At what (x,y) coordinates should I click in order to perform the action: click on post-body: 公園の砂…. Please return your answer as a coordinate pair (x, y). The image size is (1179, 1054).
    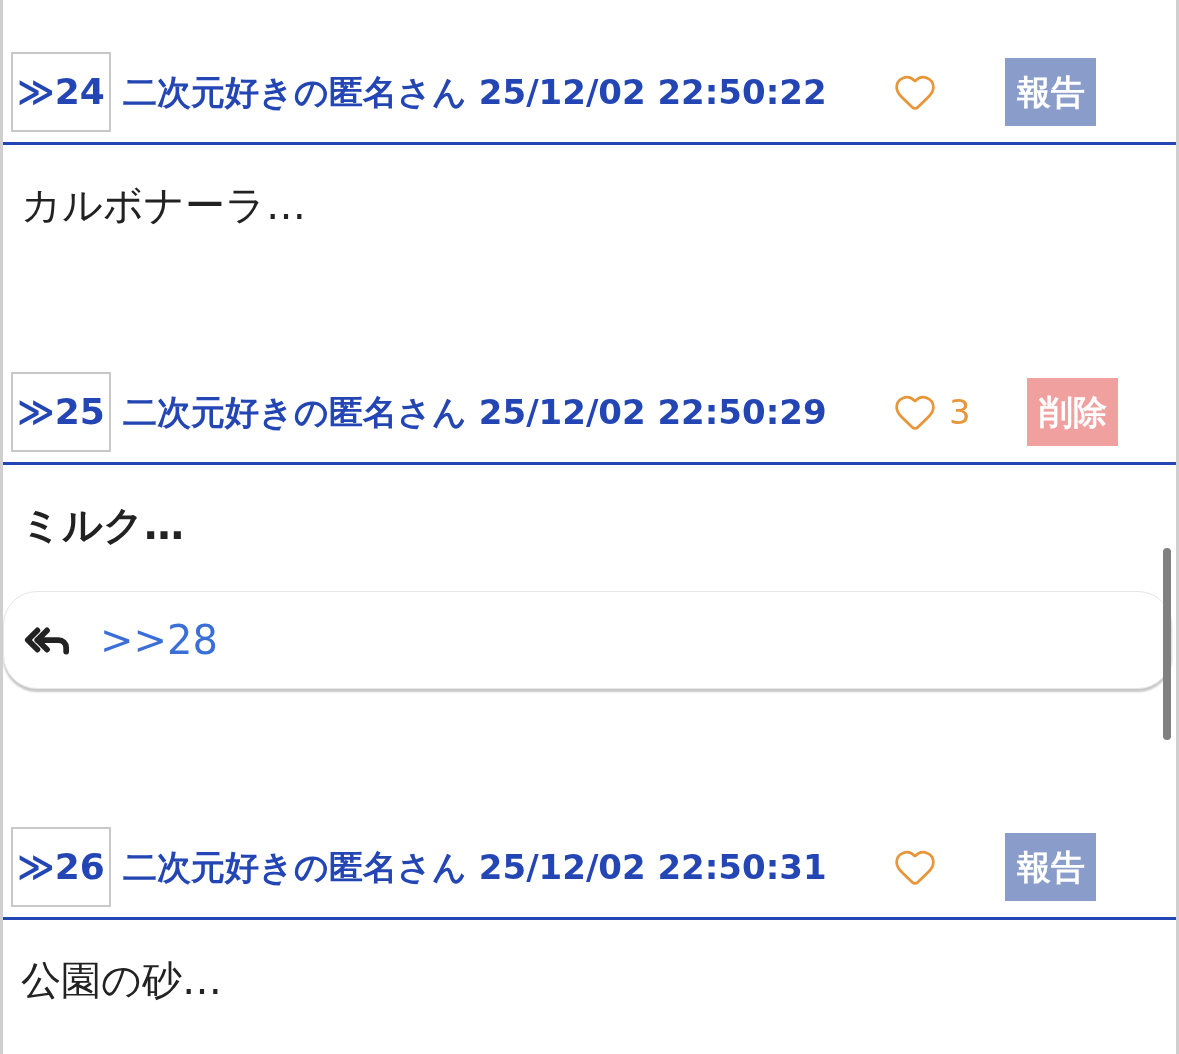
    Looking at the image, I should click on (122, 980).